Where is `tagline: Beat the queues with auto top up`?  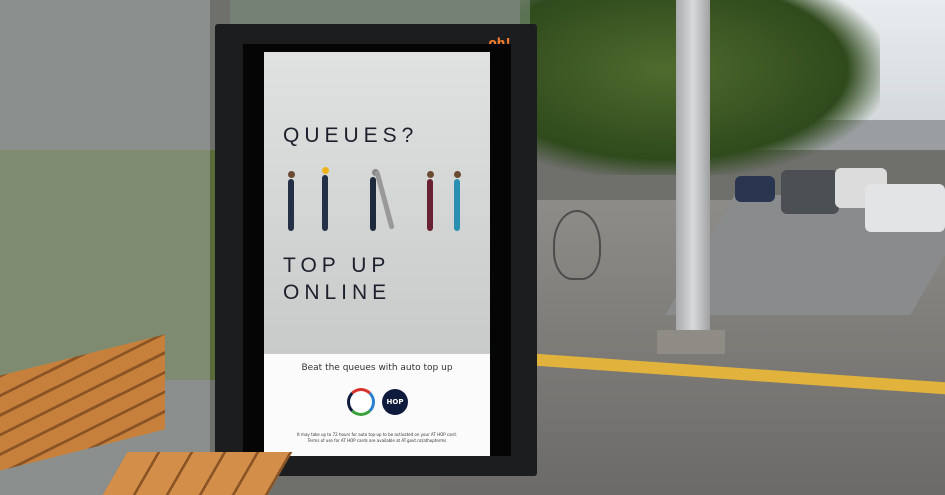 tagline: Beat the queues with auto top up is located at coordinates (377, 368).